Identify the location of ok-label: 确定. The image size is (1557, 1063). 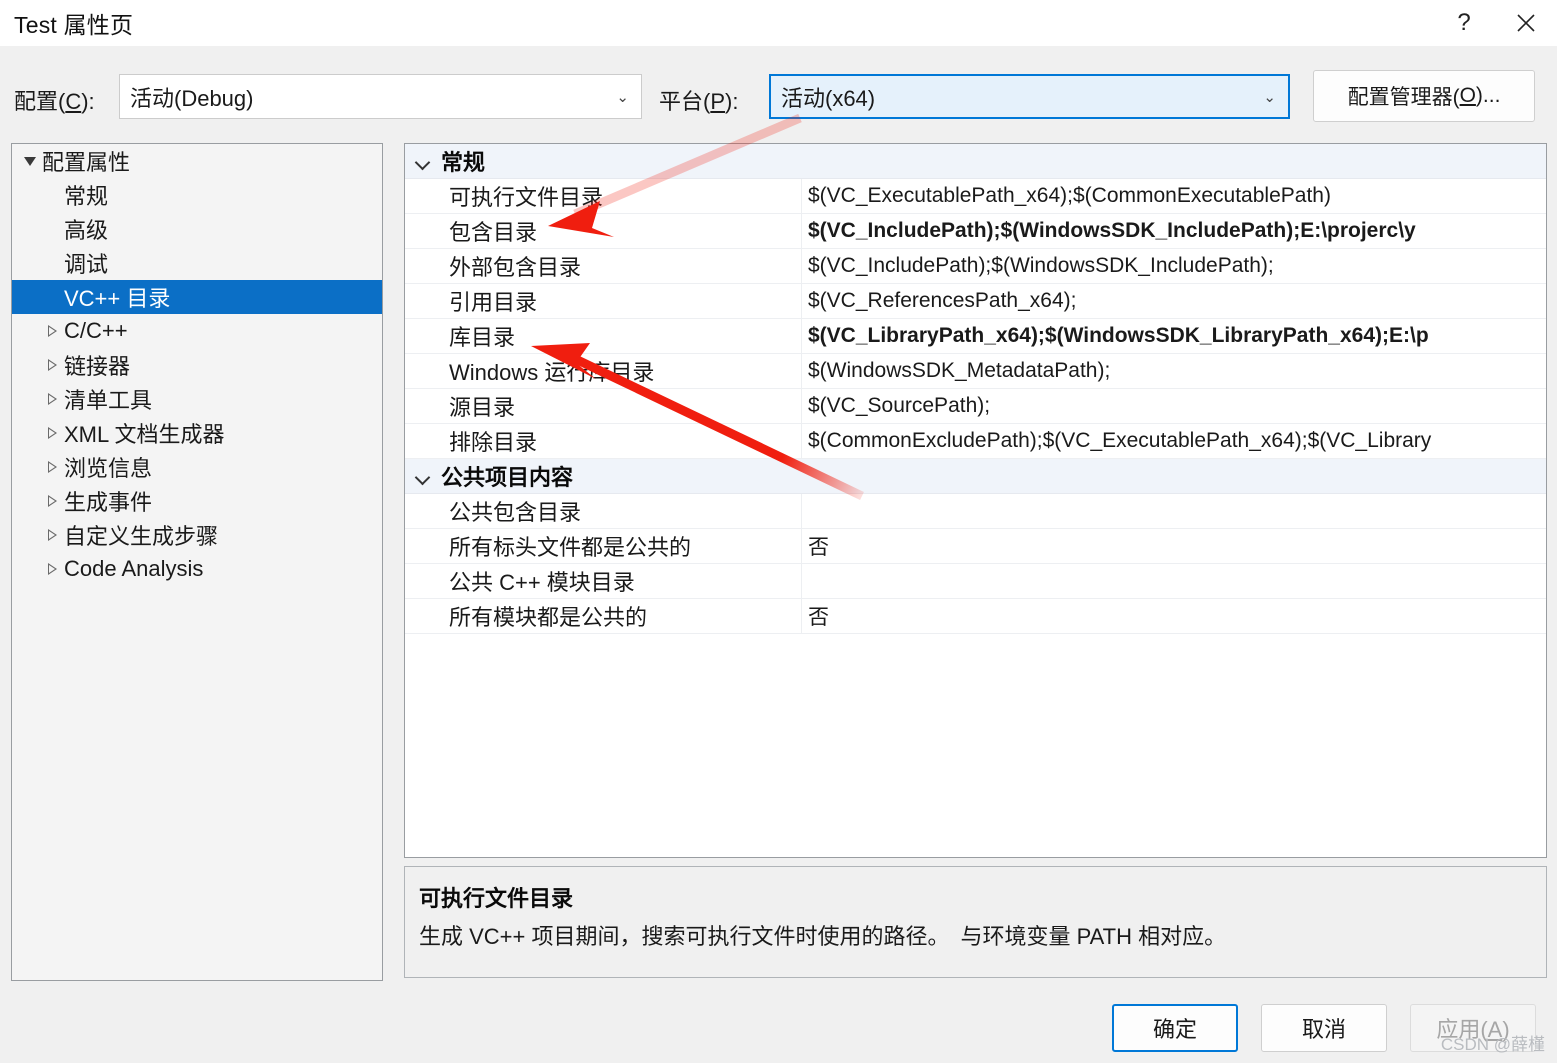
(1174, 1029).